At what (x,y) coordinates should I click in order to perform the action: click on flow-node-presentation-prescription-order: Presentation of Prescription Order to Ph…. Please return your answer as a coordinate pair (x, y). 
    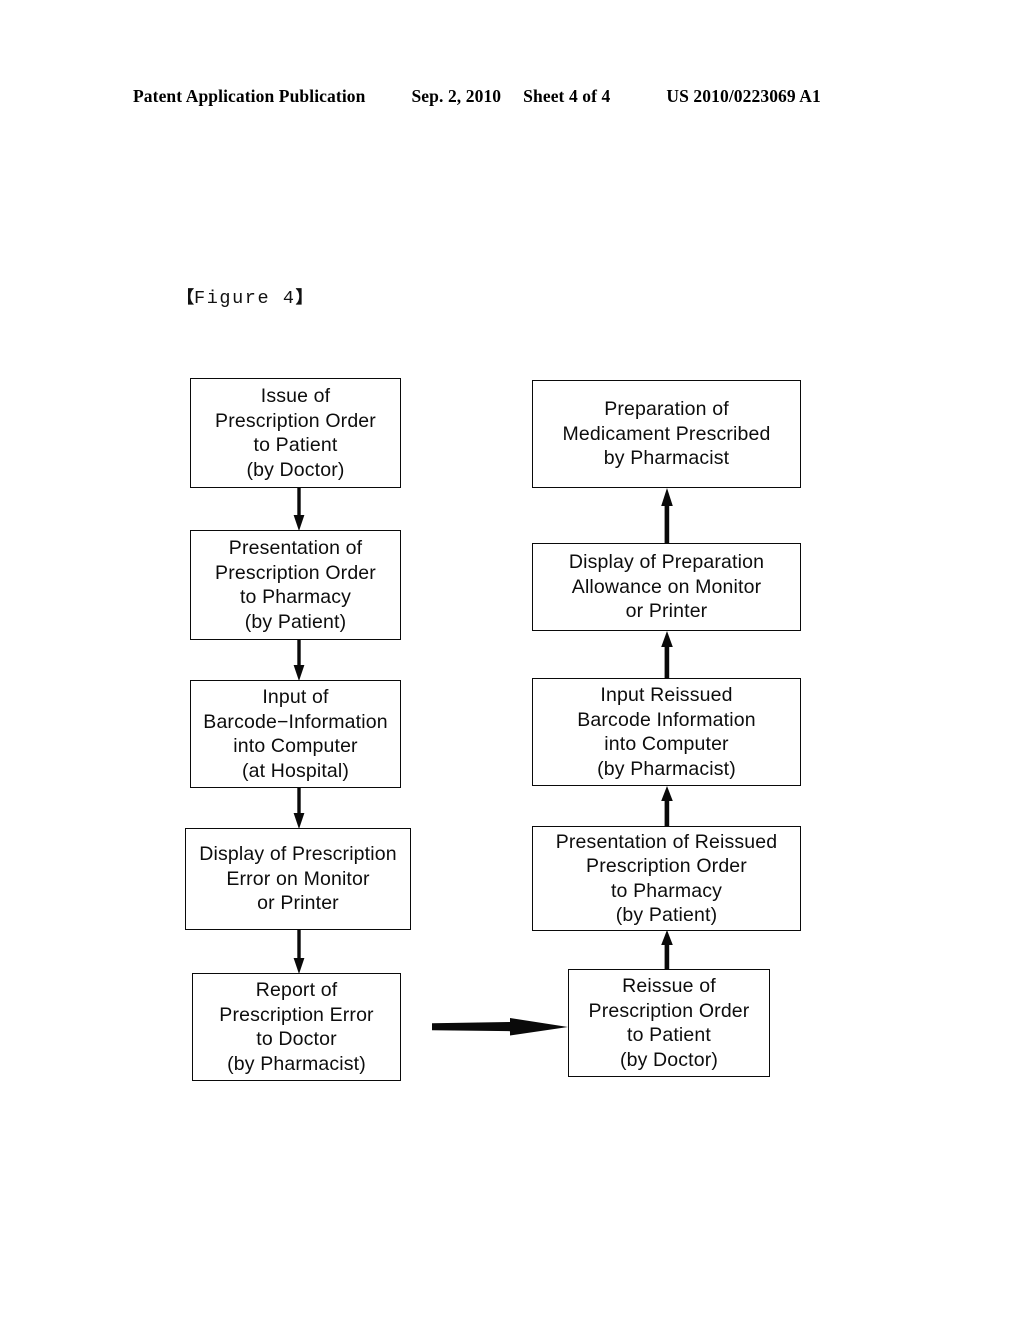
    Looking at the image, I should click on (295, 585).